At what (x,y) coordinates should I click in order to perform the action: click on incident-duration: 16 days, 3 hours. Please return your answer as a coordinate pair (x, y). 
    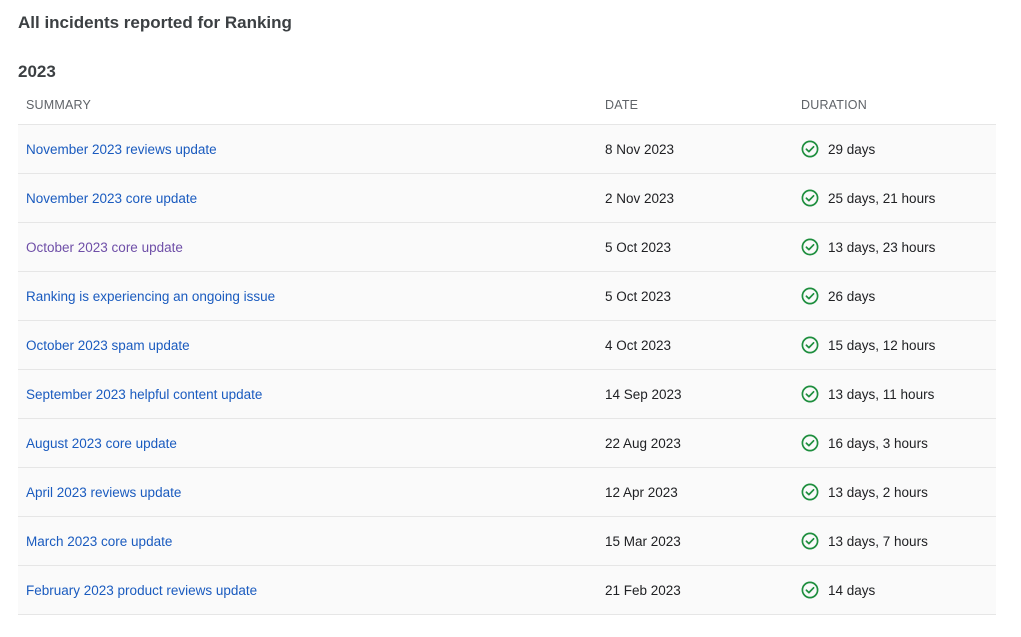
    Looking at the image, I should click on (878, 443).